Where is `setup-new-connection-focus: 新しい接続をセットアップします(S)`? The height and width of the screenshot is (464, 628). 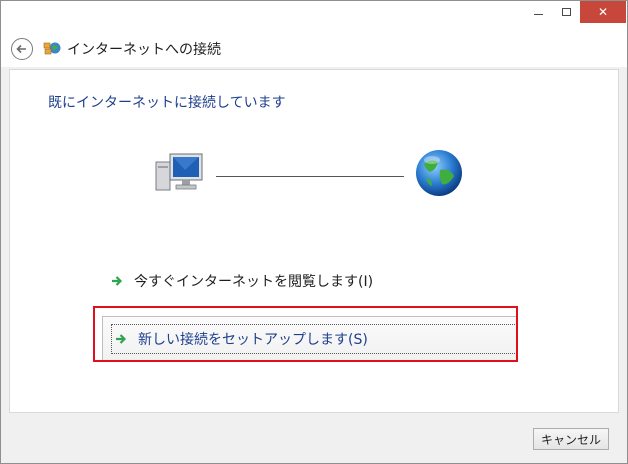
setup-new-connection-focus: 新しい接続をセットアップします(S) is located at coordinates (314, 339).